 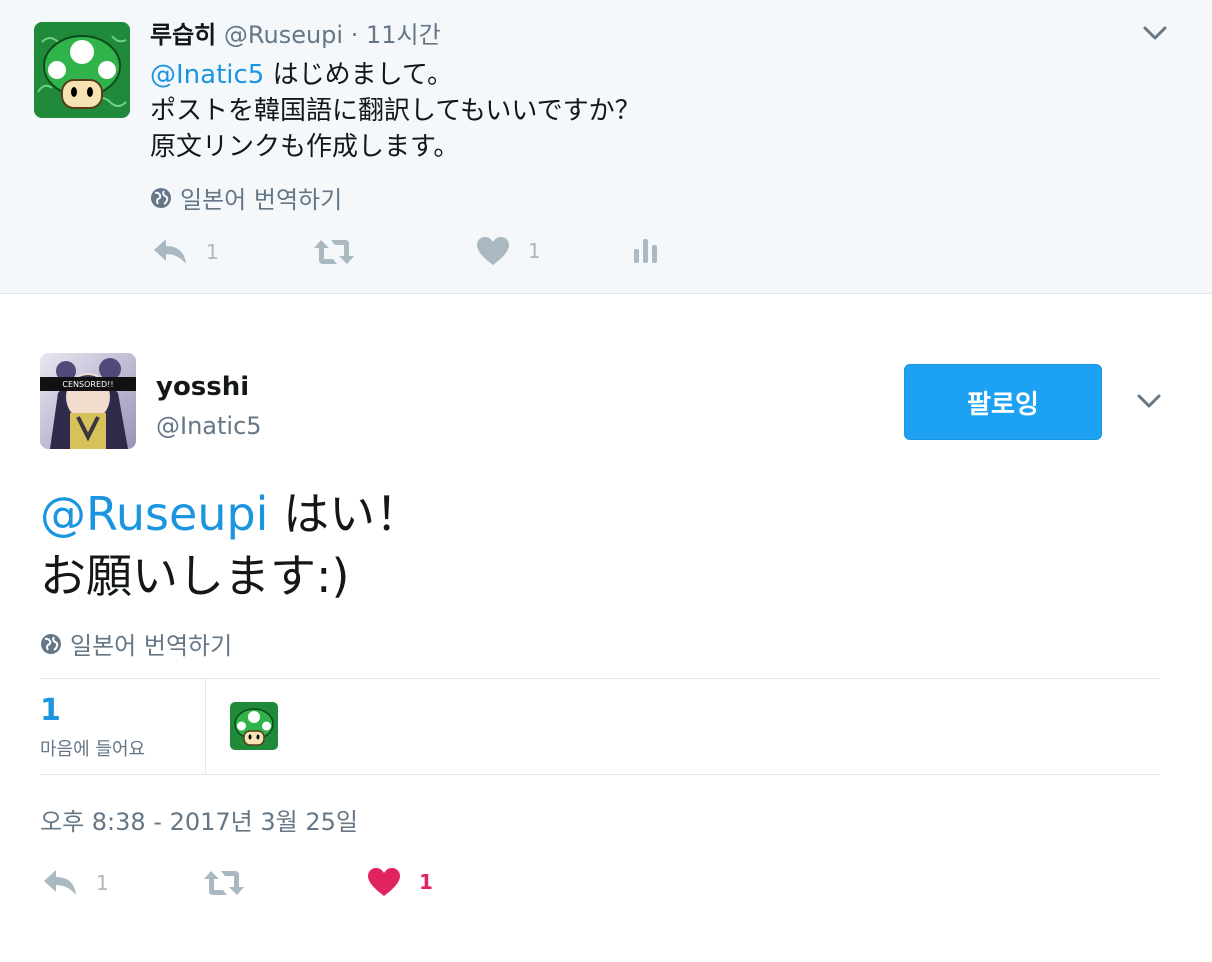 I want to click on parent-analytics-button, so click(x=646, y=251).